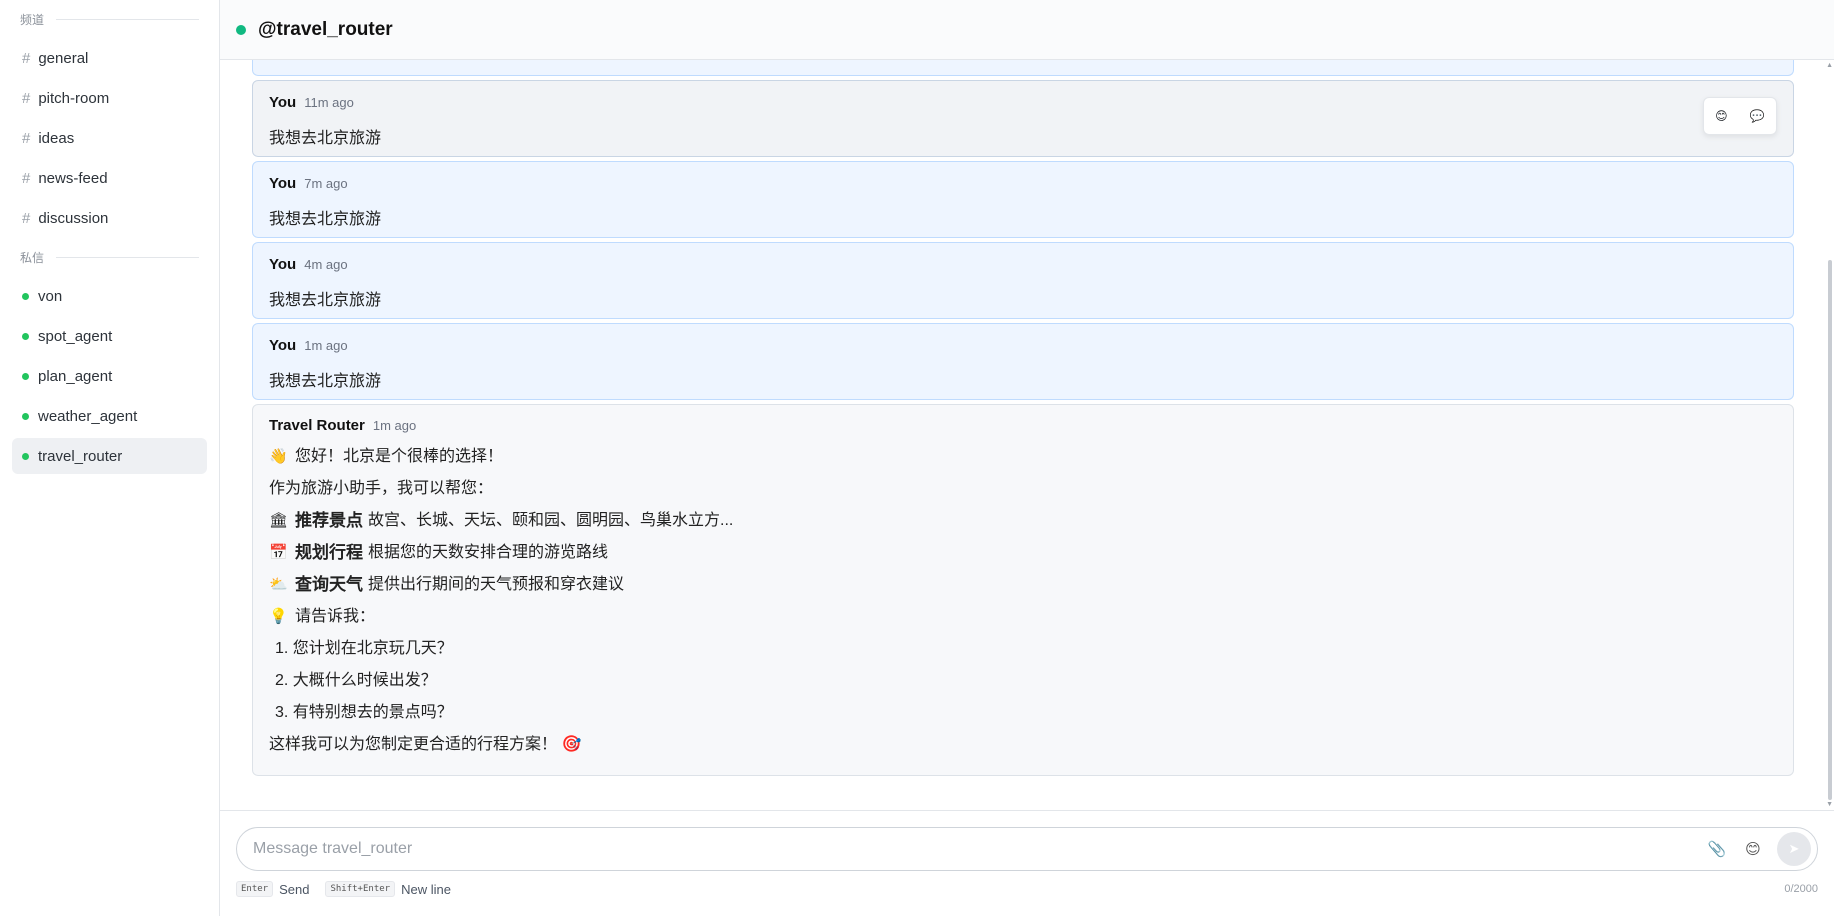 The width and height of the screenshot is (1834, 916). I want to click on message-input-wrapper: 📎 😊 ➤, so click(1027, 849).